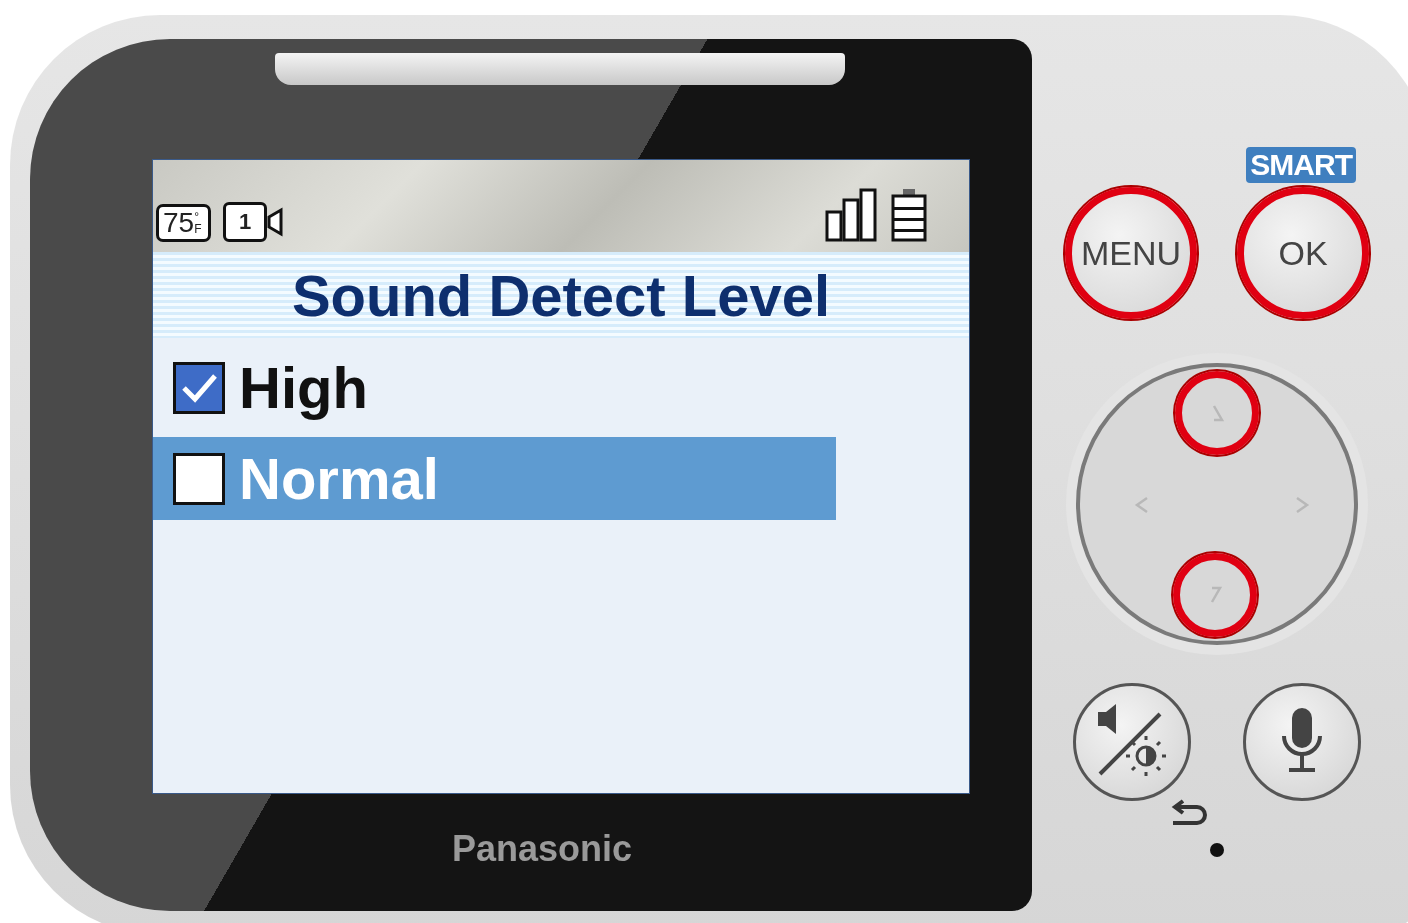  I want to click on option-label: Normal, so click(339, 478).